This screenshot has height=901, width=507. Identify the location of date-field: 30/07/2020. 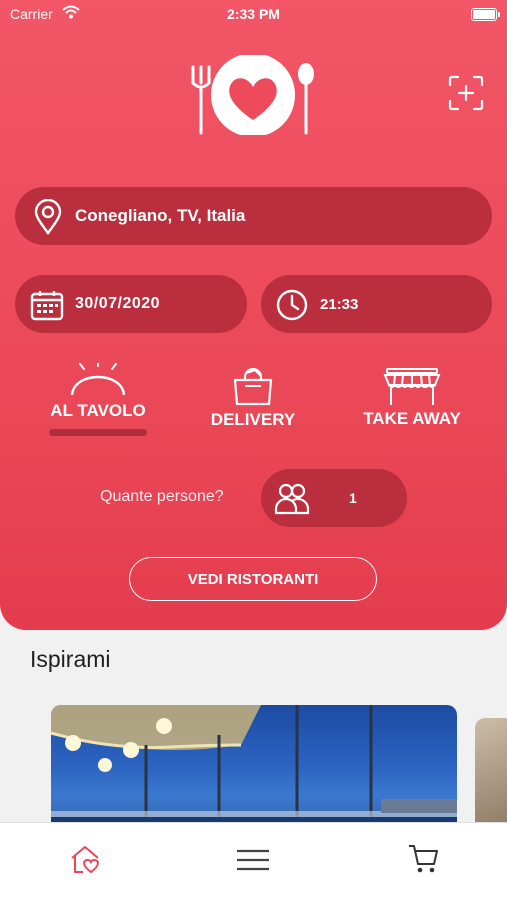
(131, 304).